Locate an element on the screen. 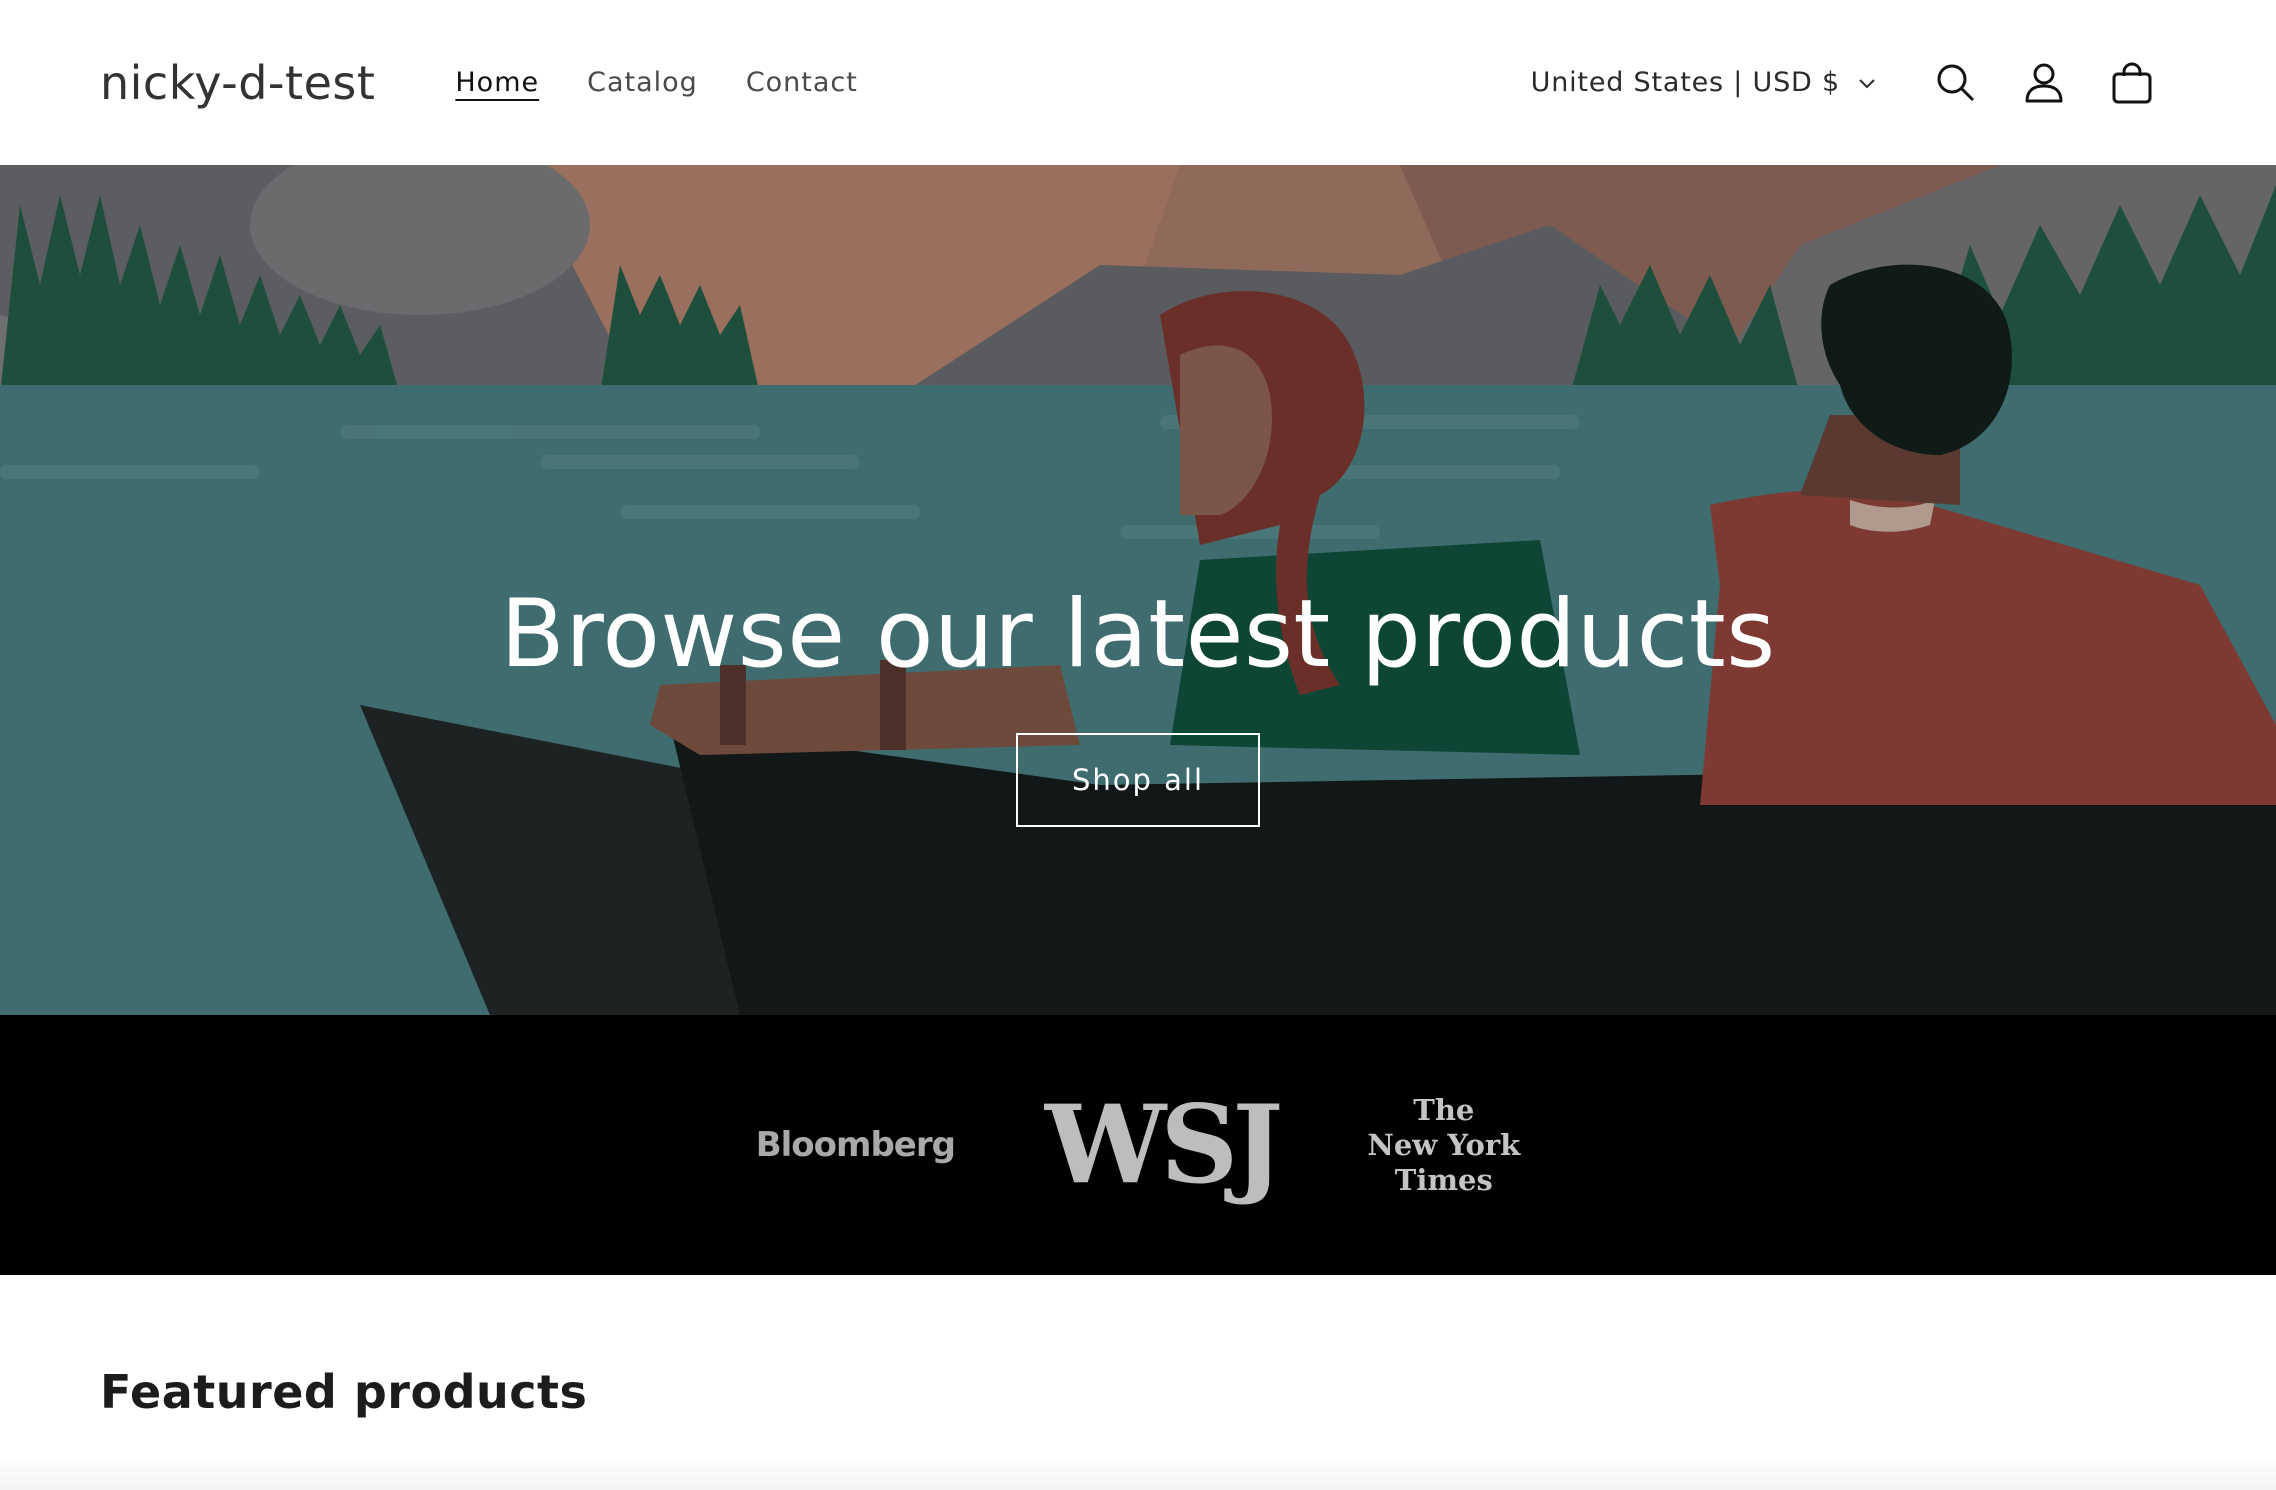 This screenshot has width=2276, height=1490. country-currency-label: United States | USD $ is located at coordinates (1685, 82).